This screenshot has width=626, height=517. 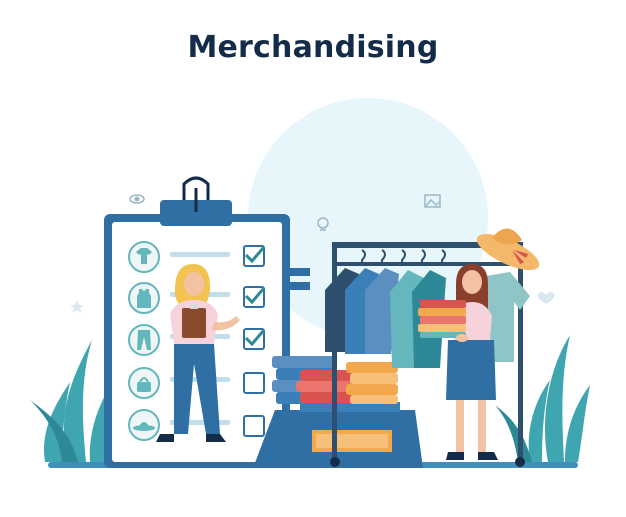 What do you see at coordinates (77, 306) in the screenshot?
I see `star-icon` at bounding box center [77, 306].